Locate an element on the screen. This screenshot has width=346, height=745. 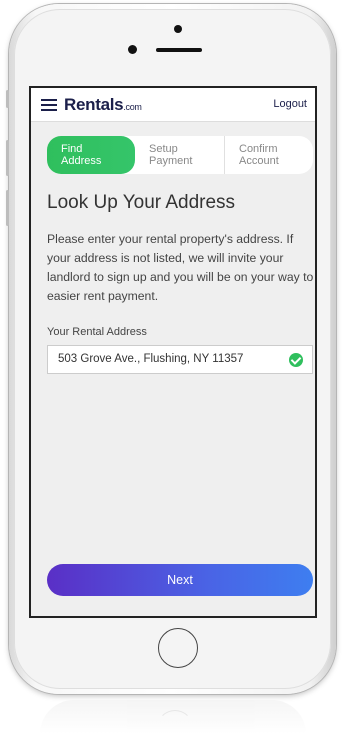
step-confirm-account: Confirm Account is located at coordinates (268, 155).